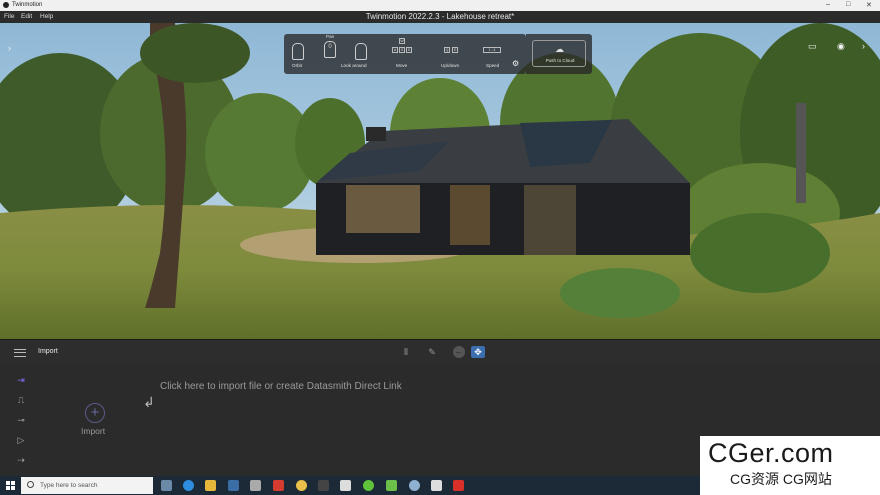 The image size is (880, 495). I want to click on grid-lines-icon: ⦀, so click(406, 352).